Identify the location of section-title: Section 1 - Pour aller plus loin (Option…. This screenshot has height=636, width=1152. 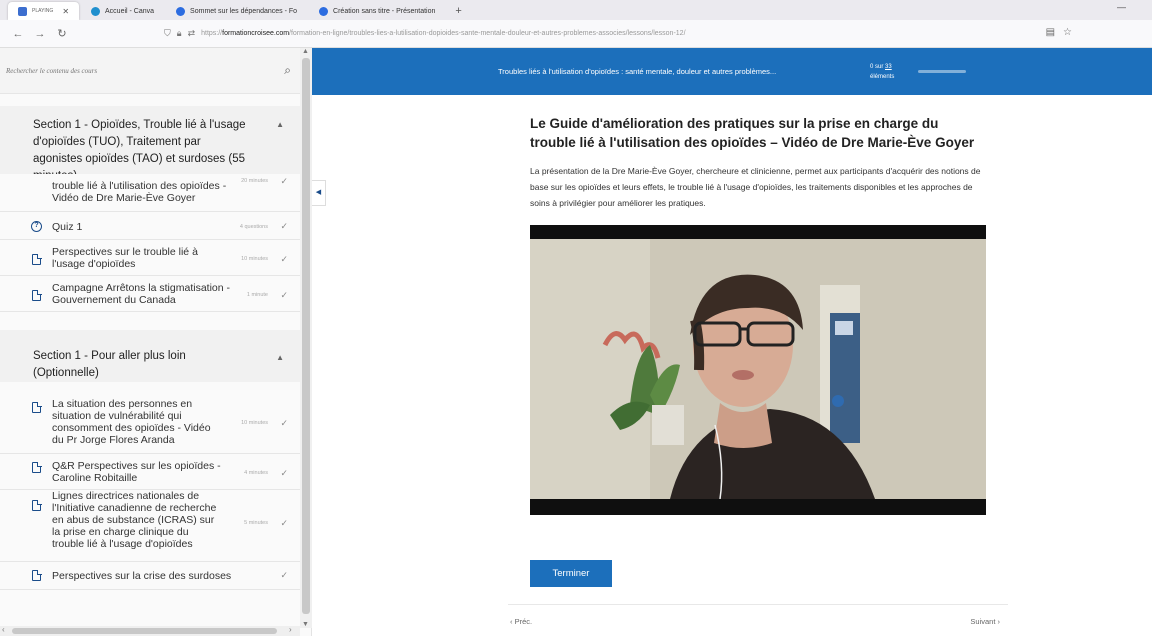
(109, 364).